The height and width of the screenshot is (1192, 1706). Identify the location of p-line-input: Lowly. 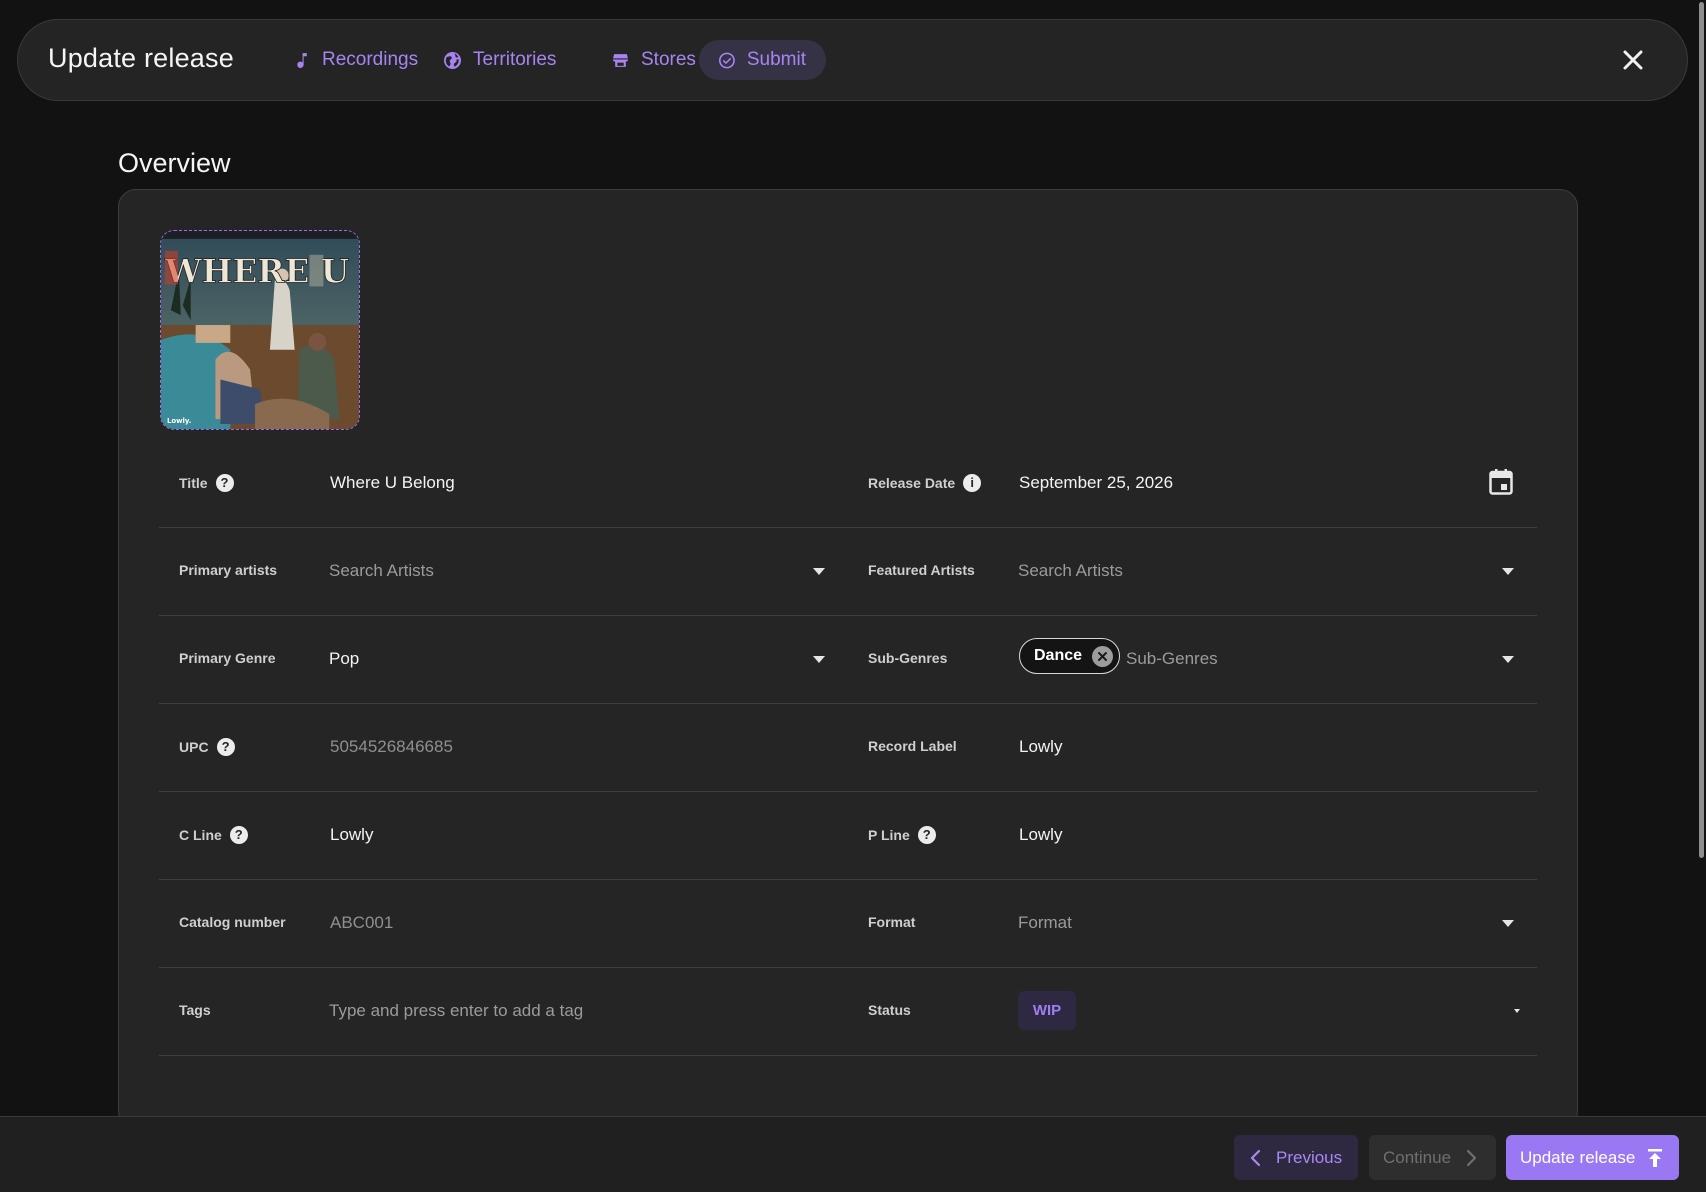
(1040, 835).